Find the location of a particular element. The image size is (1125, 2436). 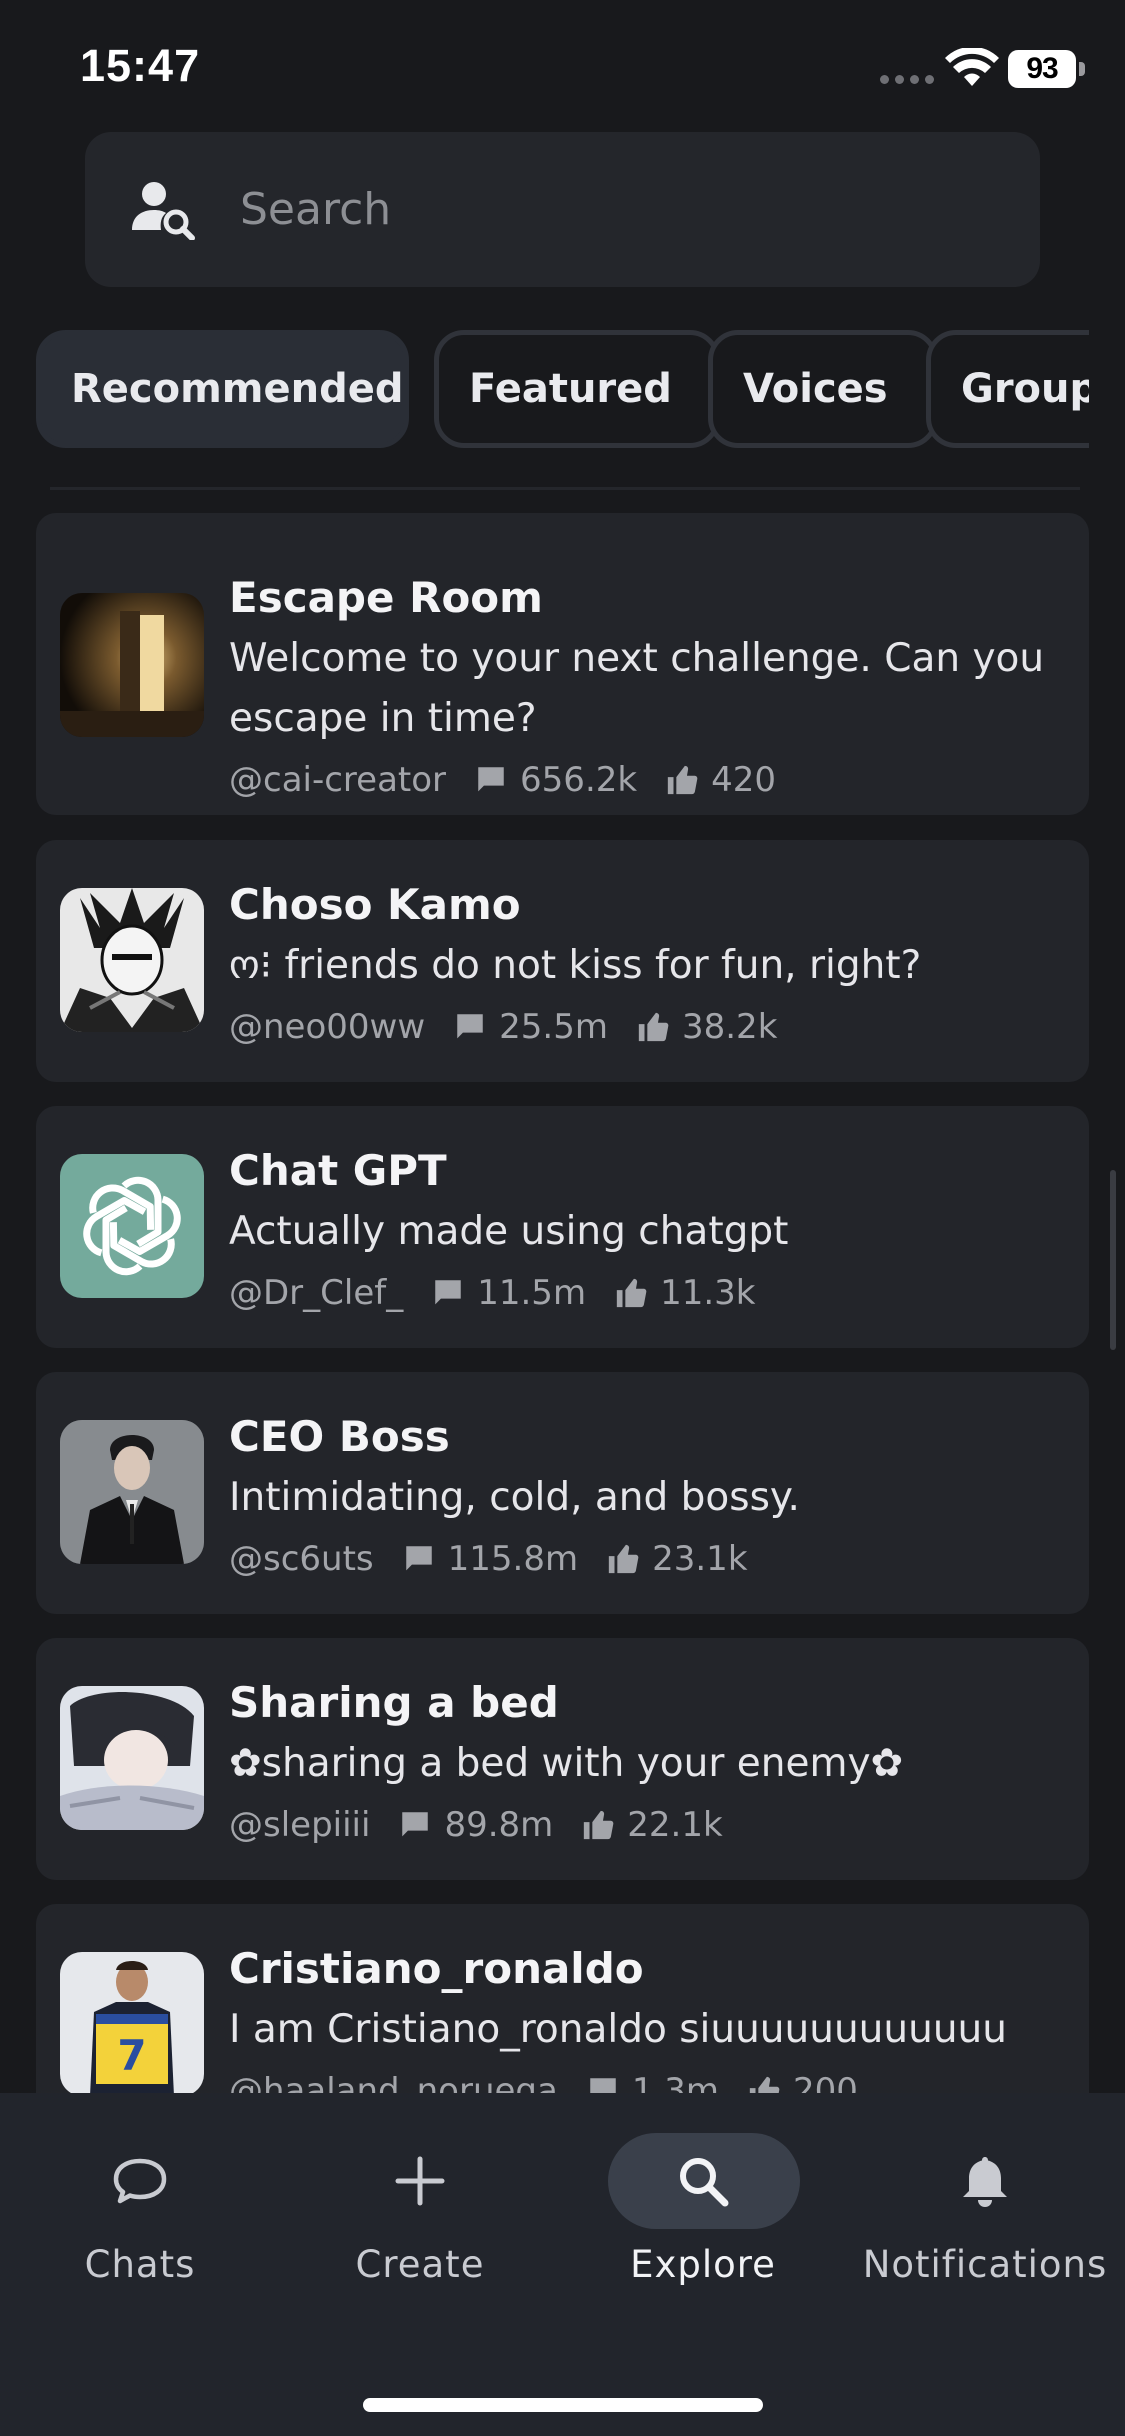

search-icon is located at coordinates (704, 2182).